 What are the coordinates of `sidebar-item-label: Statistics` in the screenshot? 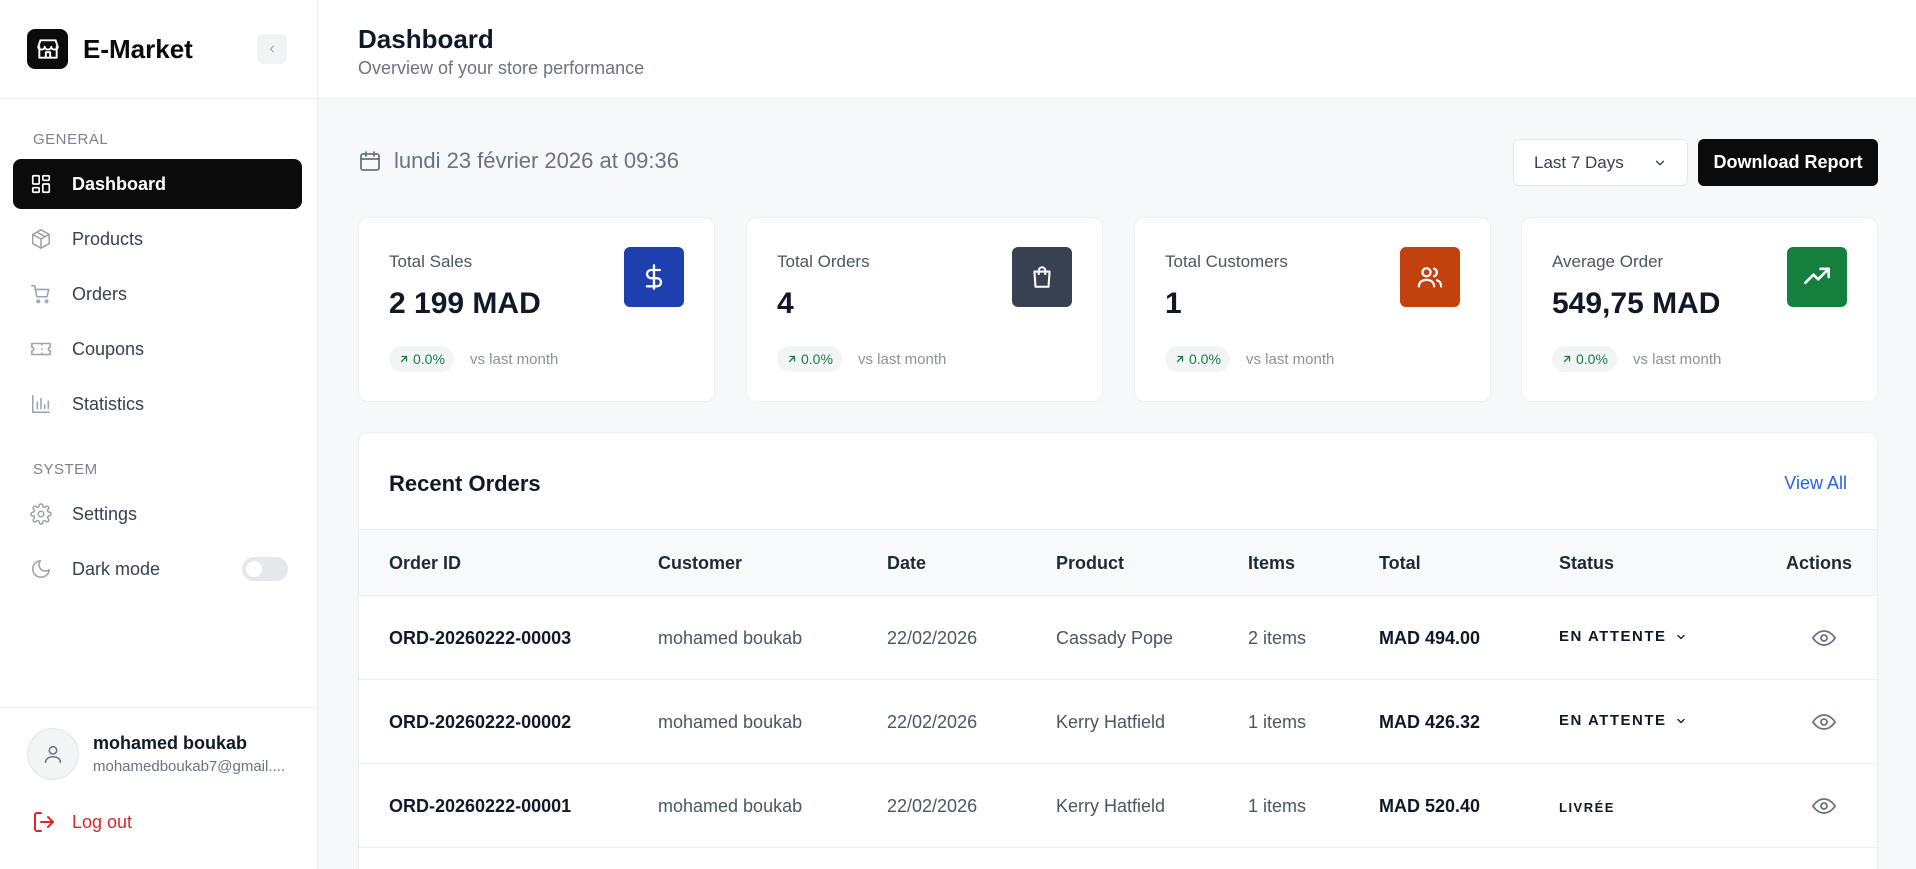 It's located at (108, 403).